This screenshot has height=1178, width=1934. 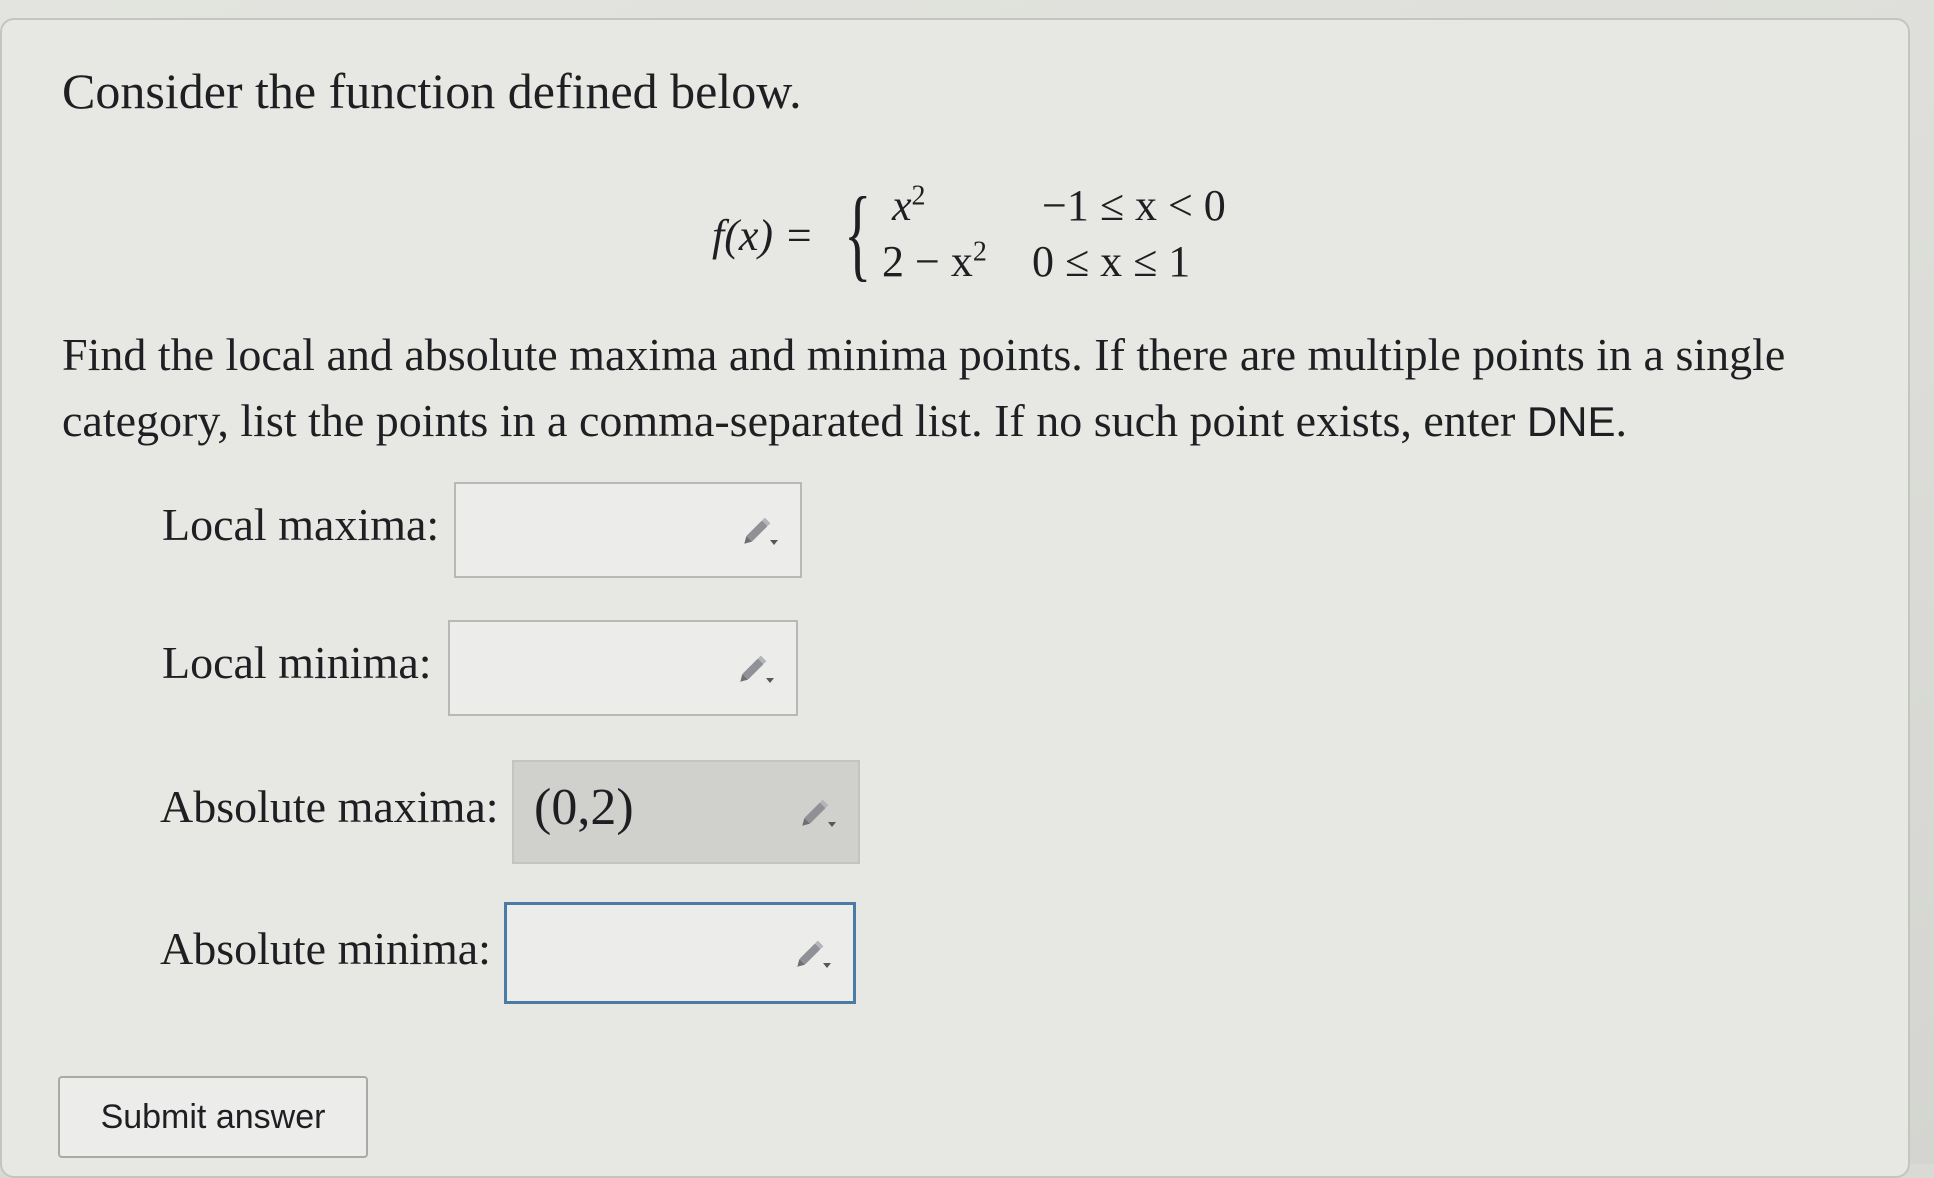 What do you see at coordinates (1621, 420) in the screenshot?
I see `instructions-period: .` at bounding box center [1621, 420].